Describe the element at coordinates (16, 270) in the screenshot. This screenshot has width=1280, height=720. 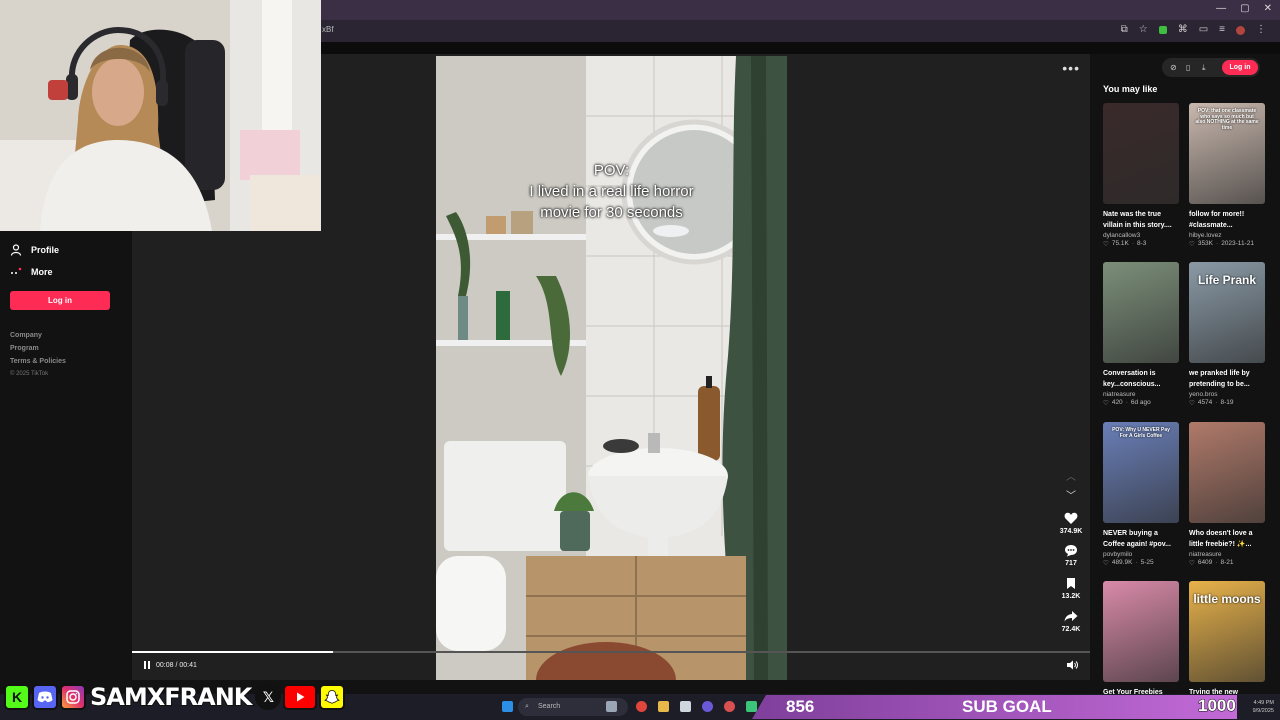
I see `more-dots-icon` at that location.